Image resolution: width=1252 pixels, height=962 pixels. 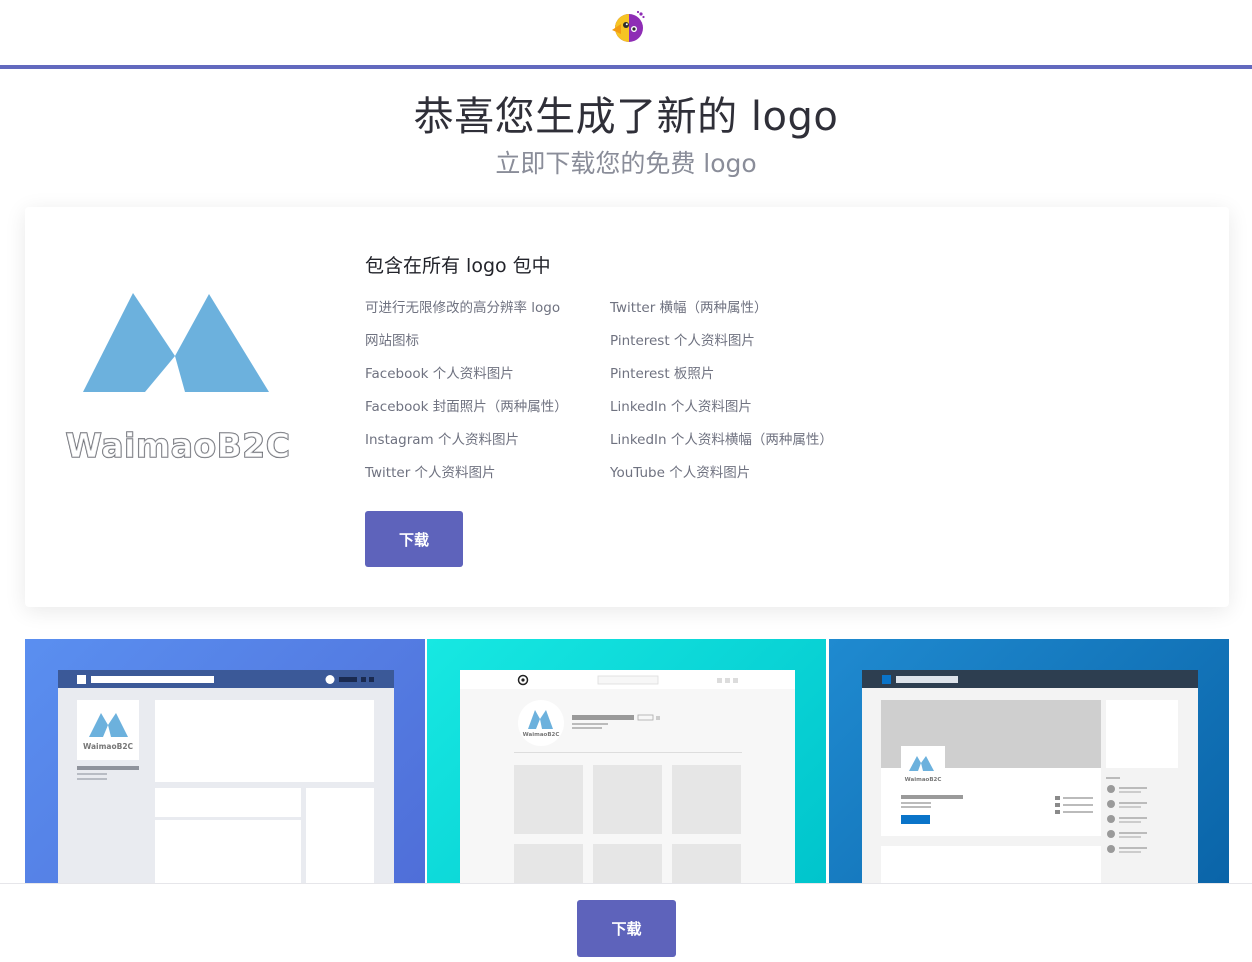 What do you see at coordinates (626, 928) in the screenshot?
I see `footer-download-button: 下载` at bounding box center [626, 928].